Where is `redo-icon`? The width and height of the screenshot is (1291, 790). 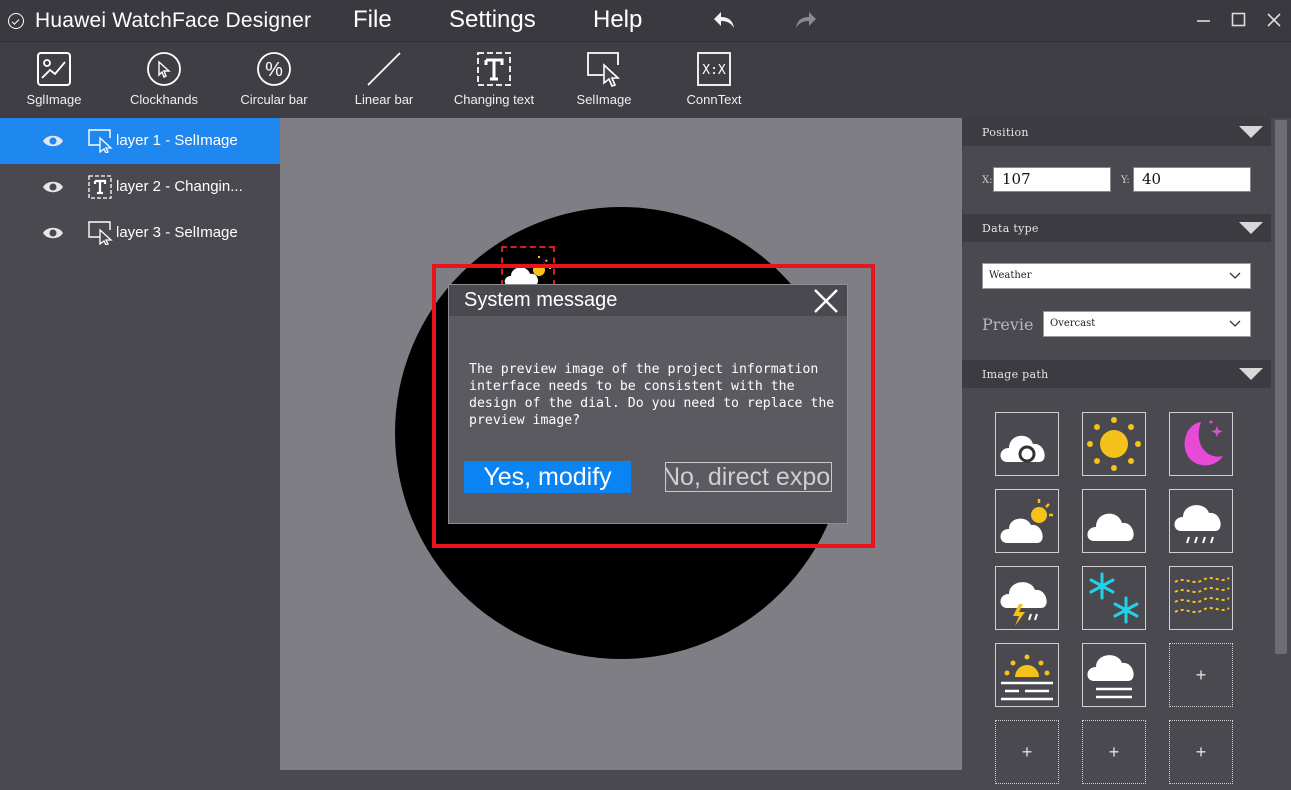
redo-icon is located at coordinates (806, 20).